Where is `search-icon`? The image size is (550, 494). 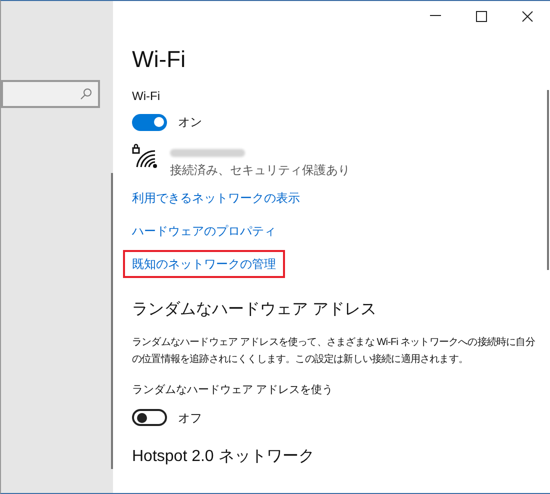 search-icon is located at coordinates (86, 94).